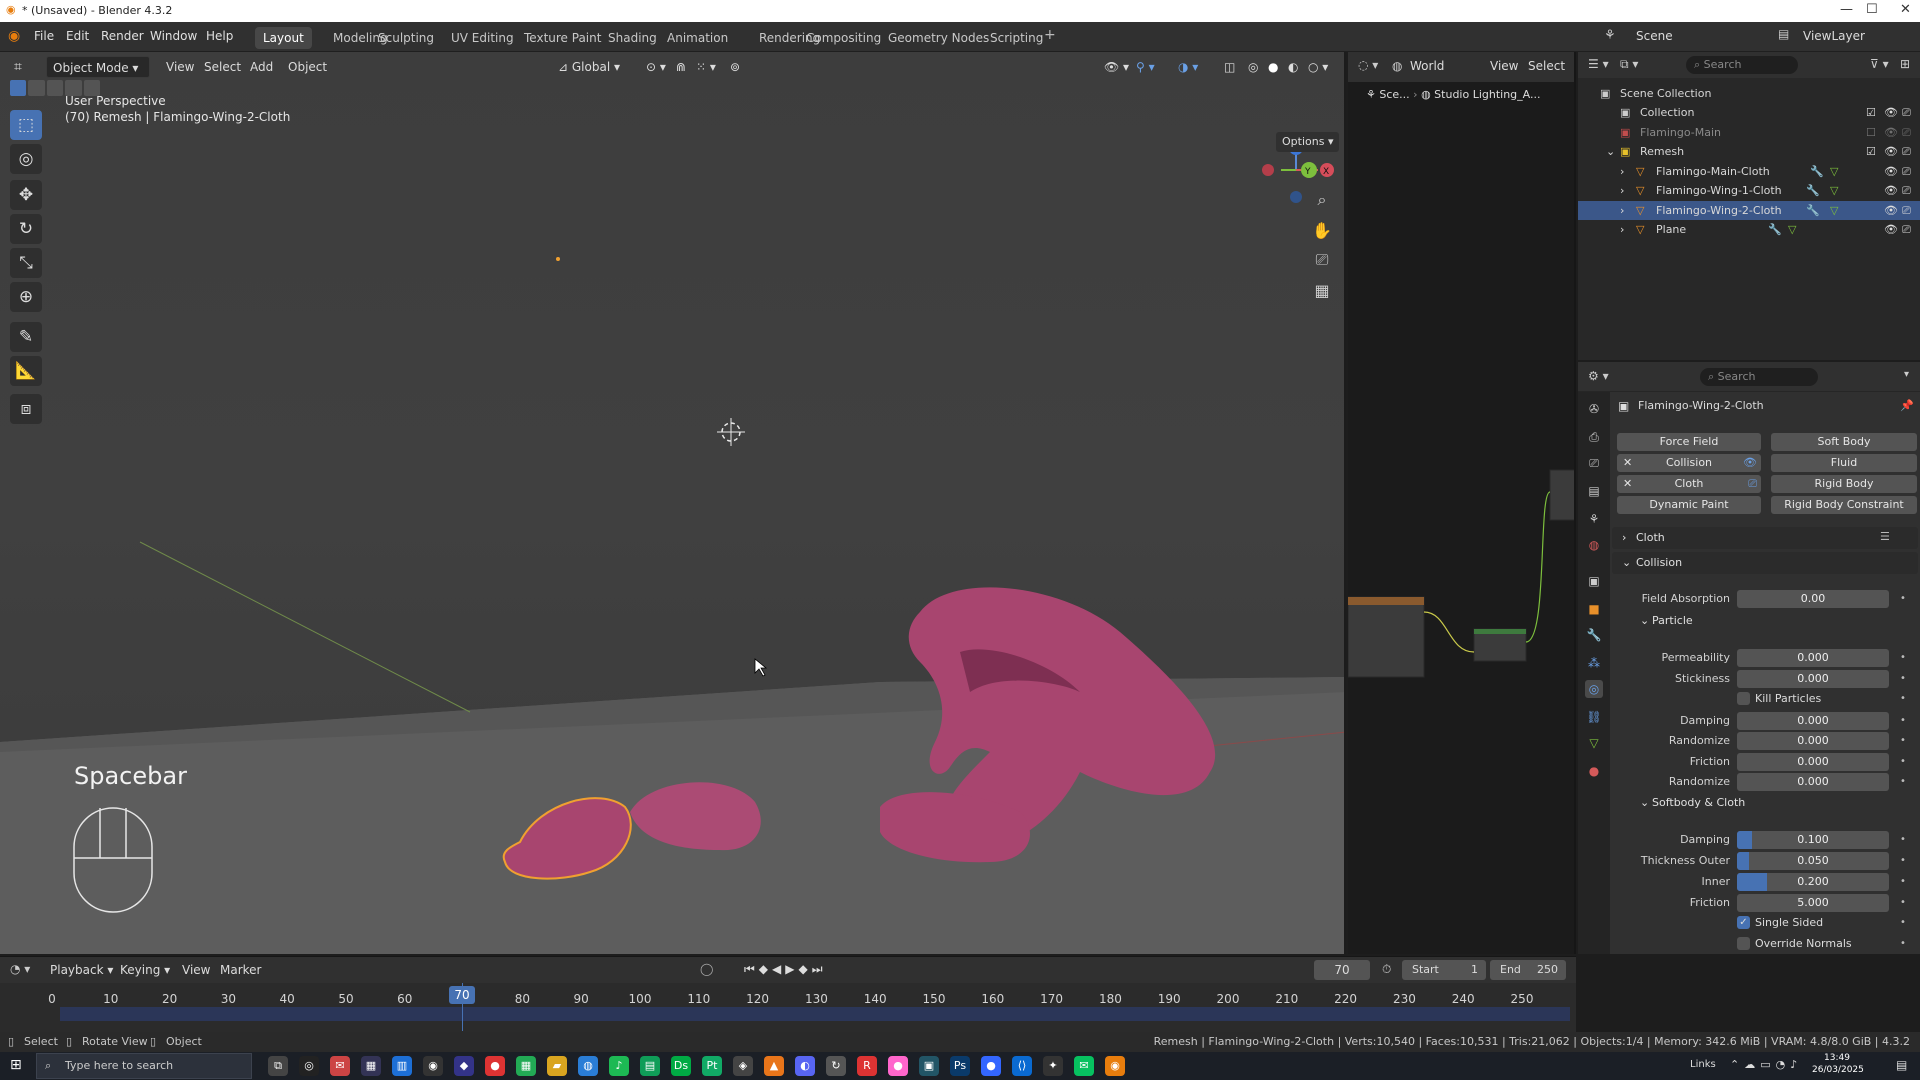 The height and width of the screenshot is (1080, 1920). What do you see at coordinates (145, 970) in the screenshot?
I see `keying-menu: Keying ▾` at bounding box center [145, 970].